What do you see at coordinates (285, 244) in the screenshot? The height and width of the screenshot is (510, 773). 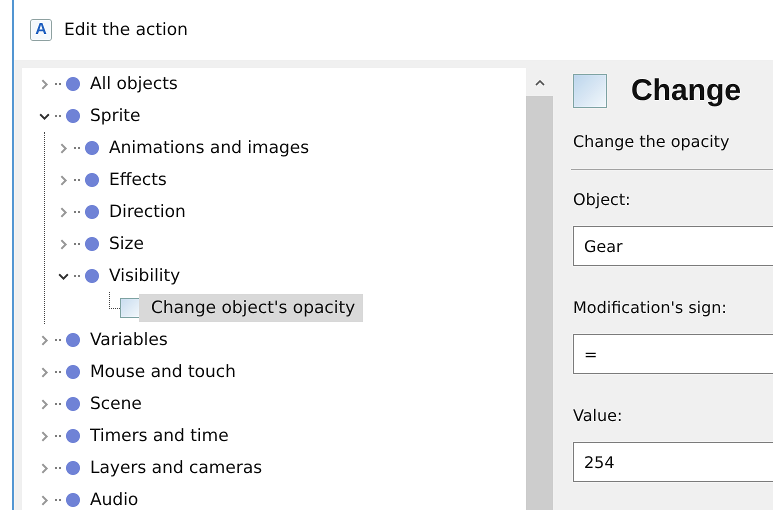 I see `tree-item: Size` at bounding box center [285, 244].